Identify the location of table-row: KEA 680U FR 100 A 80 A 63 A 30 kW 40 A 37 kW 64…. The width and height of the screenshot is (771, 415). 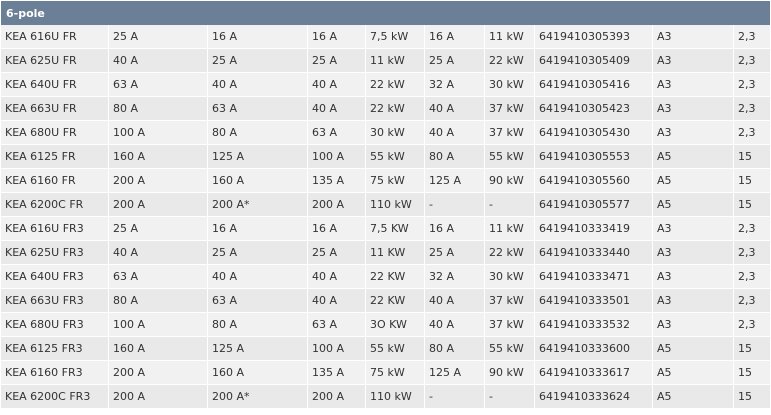
(386, 133).